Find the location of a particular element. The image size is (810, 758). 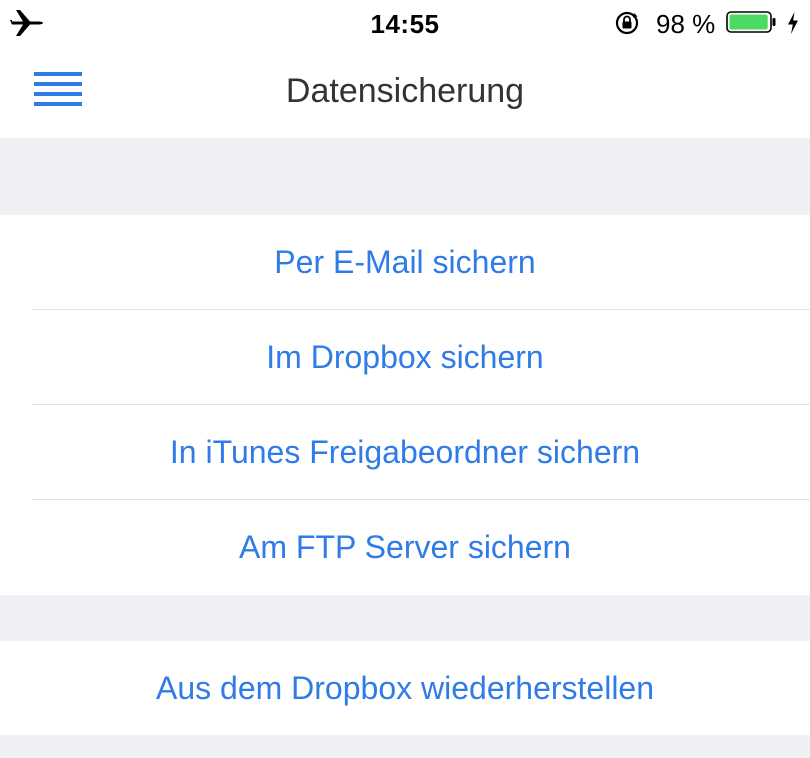

restore-options-group: Aus dem Dropbox wiederherstellen is located at coordinates (405, 688).